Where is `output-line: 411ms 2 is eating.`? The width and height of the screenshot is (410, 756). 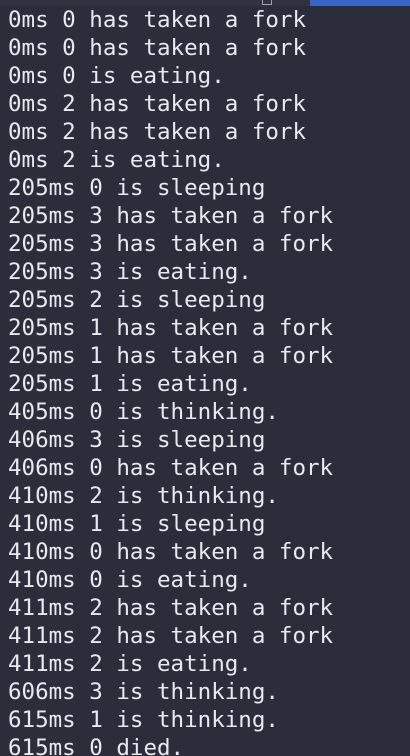
output-line: 411ms 2 is eating. is located at coordinates (130, 664).